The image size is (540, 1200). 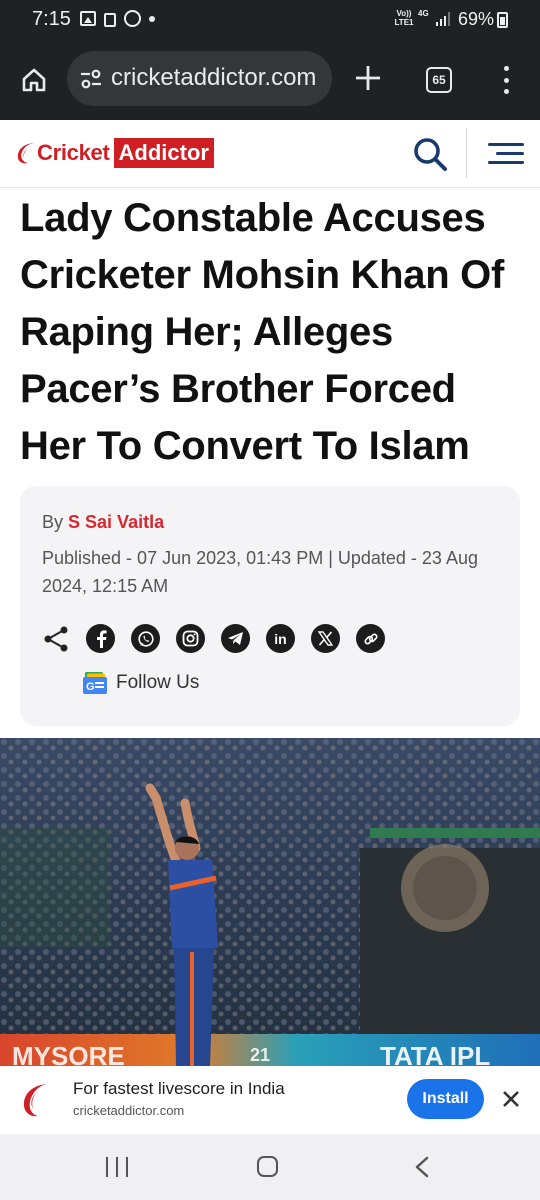 What do you see at coordinates (132, 18) in the screenshot?
I see `whatsapp-notification-icon` at bounding box center [132, 18].